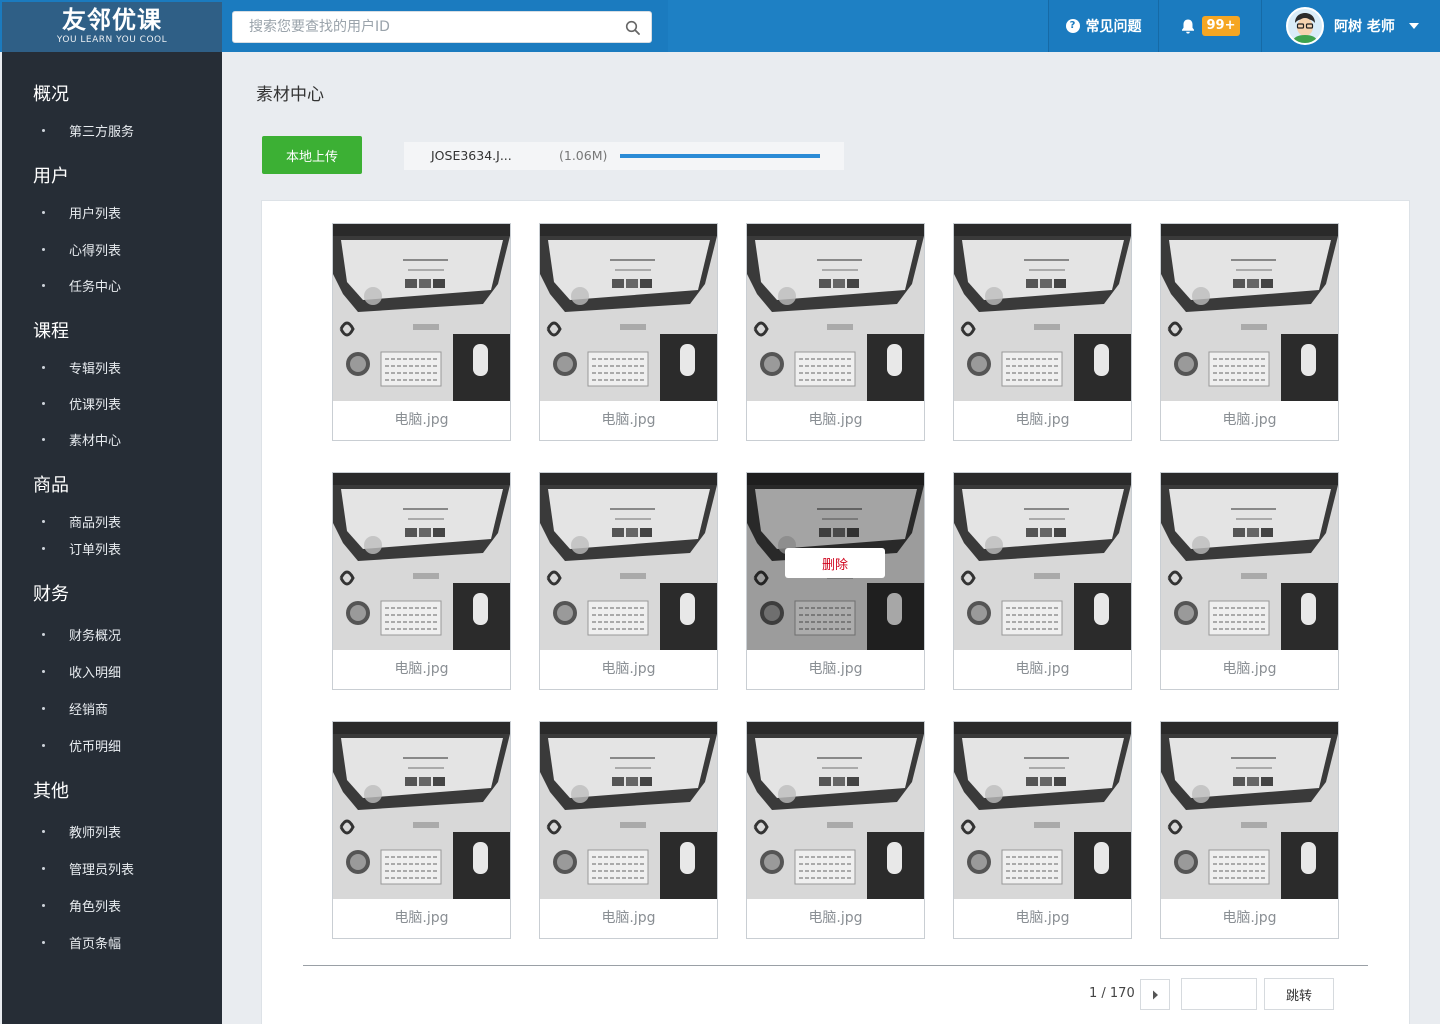 This screenshot has width=1440, height=1024. I want to click on sidebar-item-task-center: 任务中心, so click(81, 285).